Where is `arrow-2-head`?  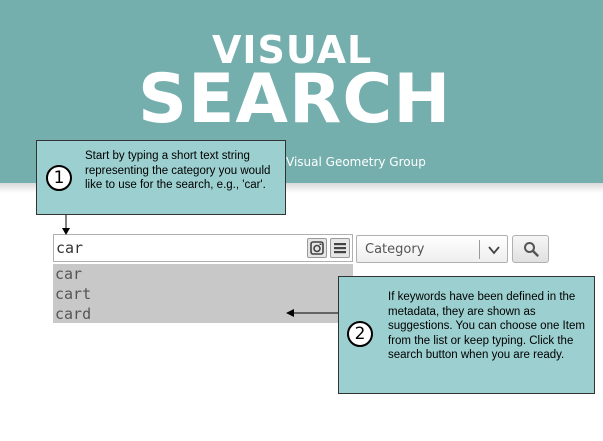 arrow-2-head is located at coordinates (290, 313).